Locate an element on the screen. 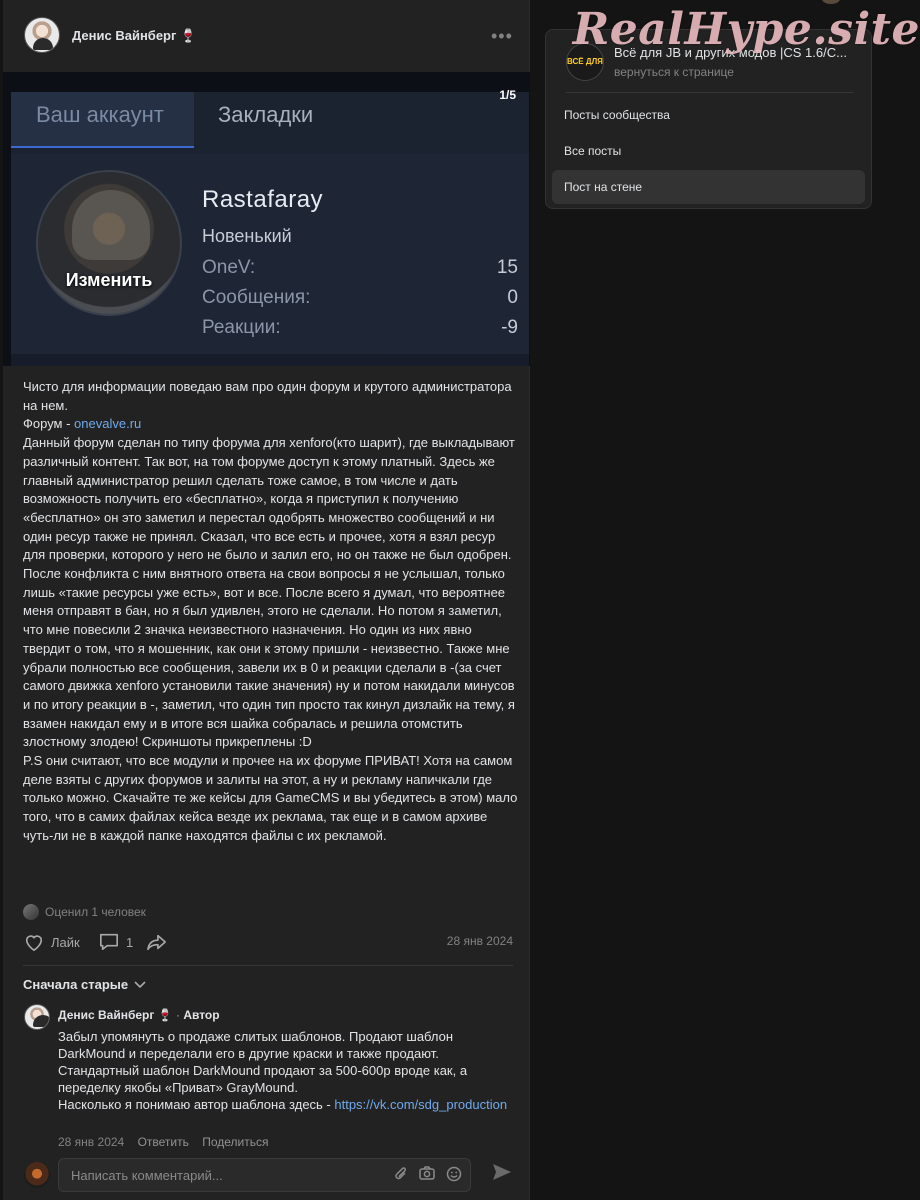 This screenshot has width=920, height=1200. share-comment-button: Поделиться is located at coordinates (235, 1142).